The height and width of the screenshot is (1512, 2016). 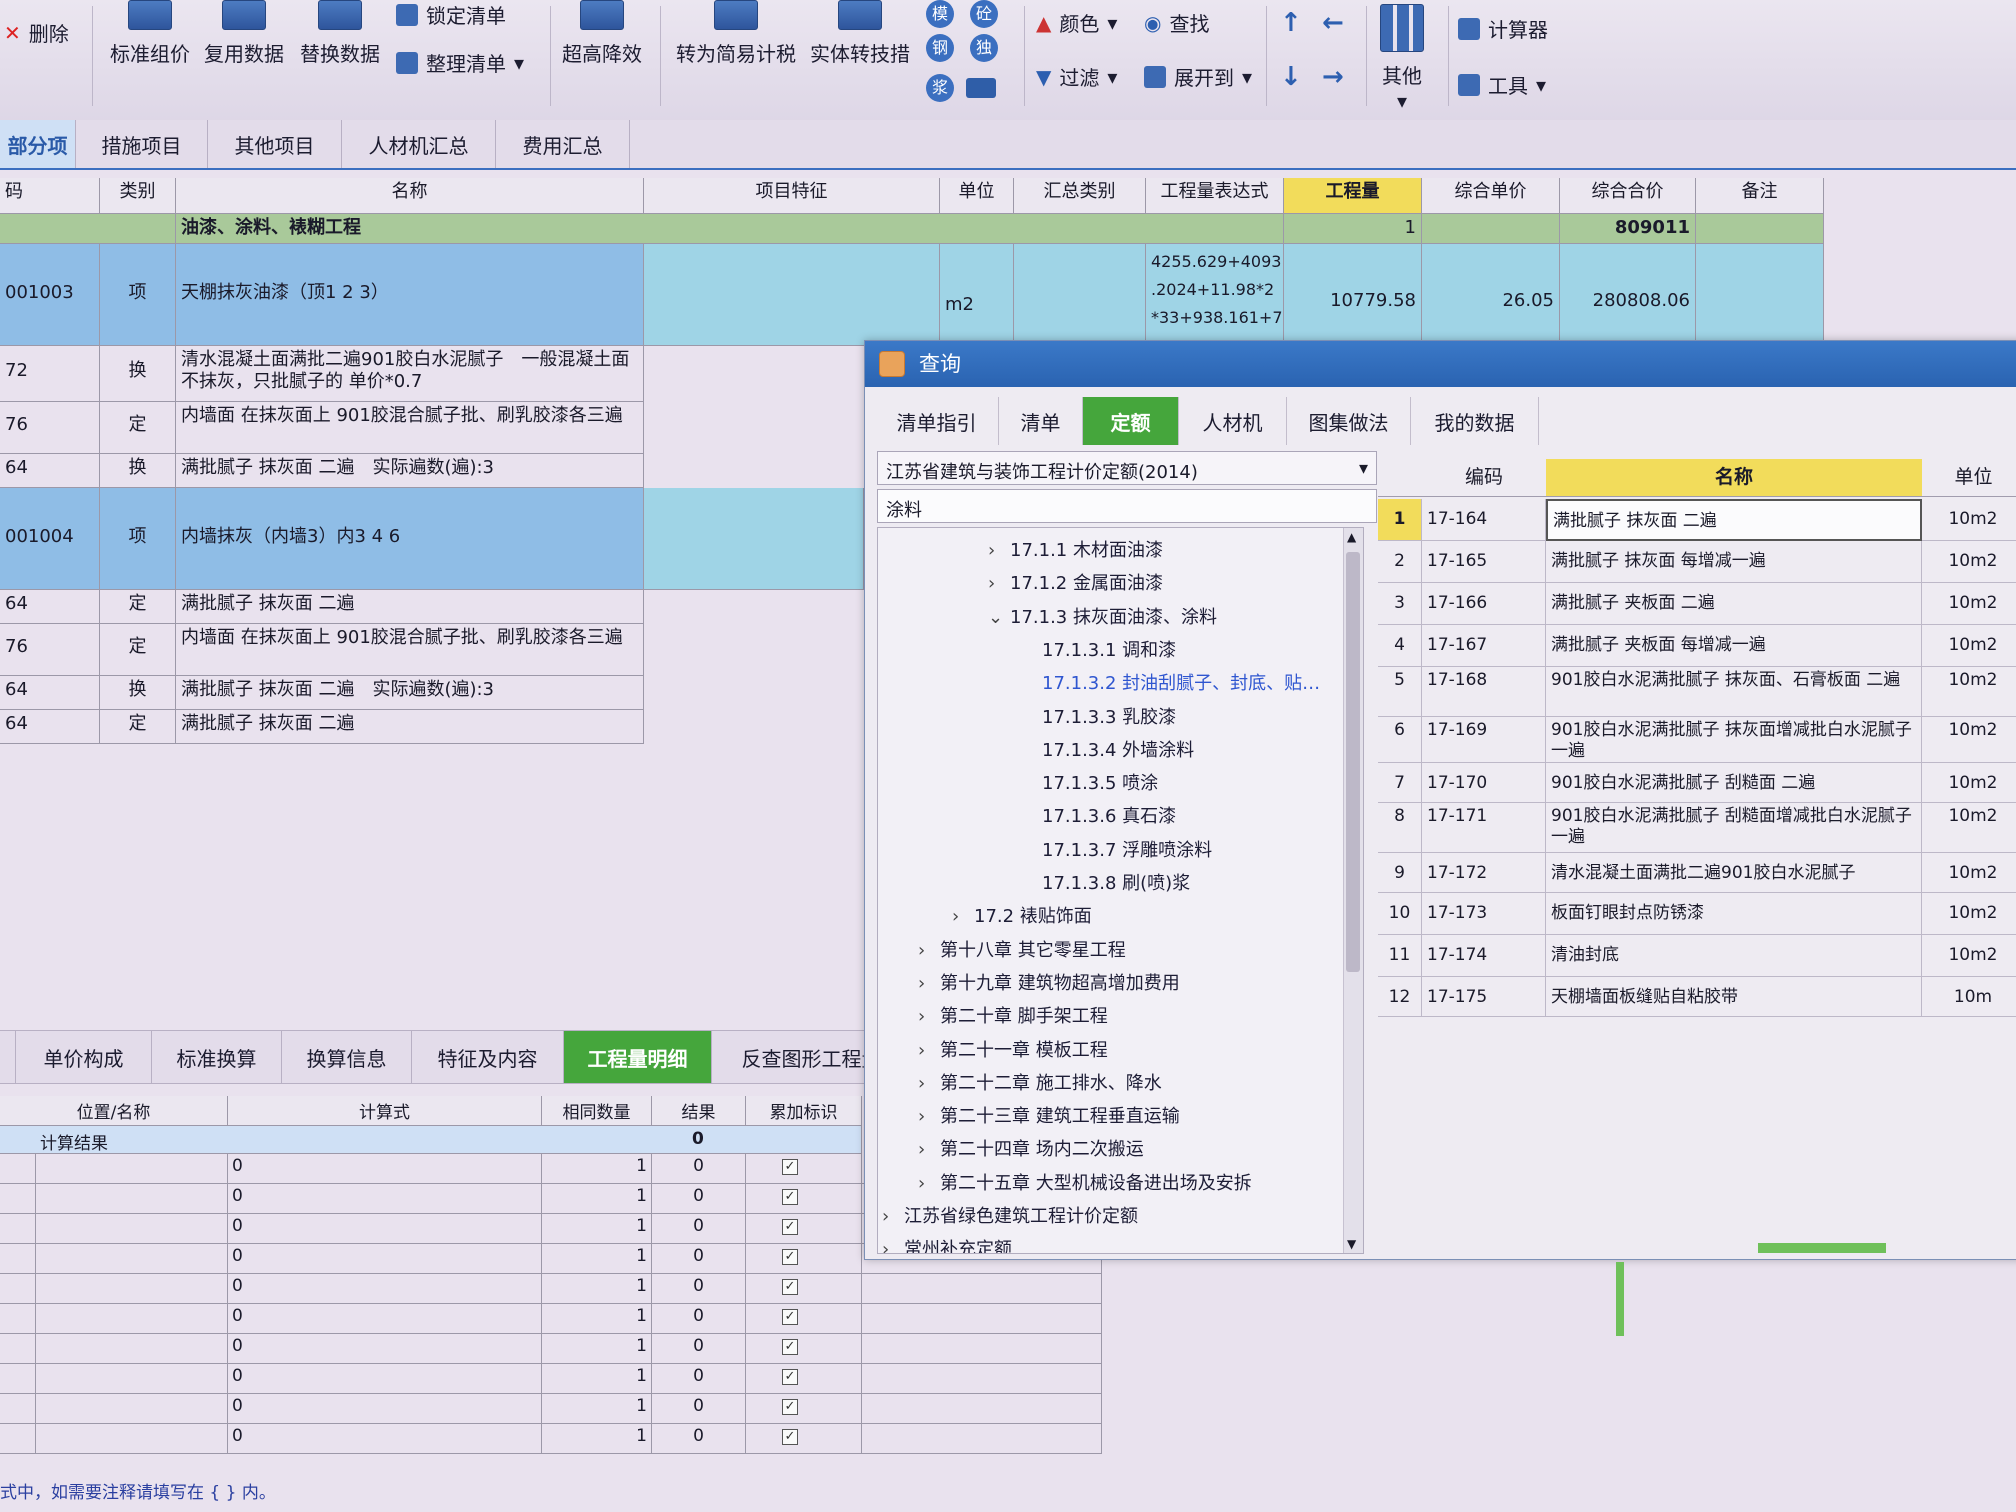 What do you see at coordinates (50, 650) in the screenshot?
I see `table-row-code: 76` at bounding box center [50, 650].